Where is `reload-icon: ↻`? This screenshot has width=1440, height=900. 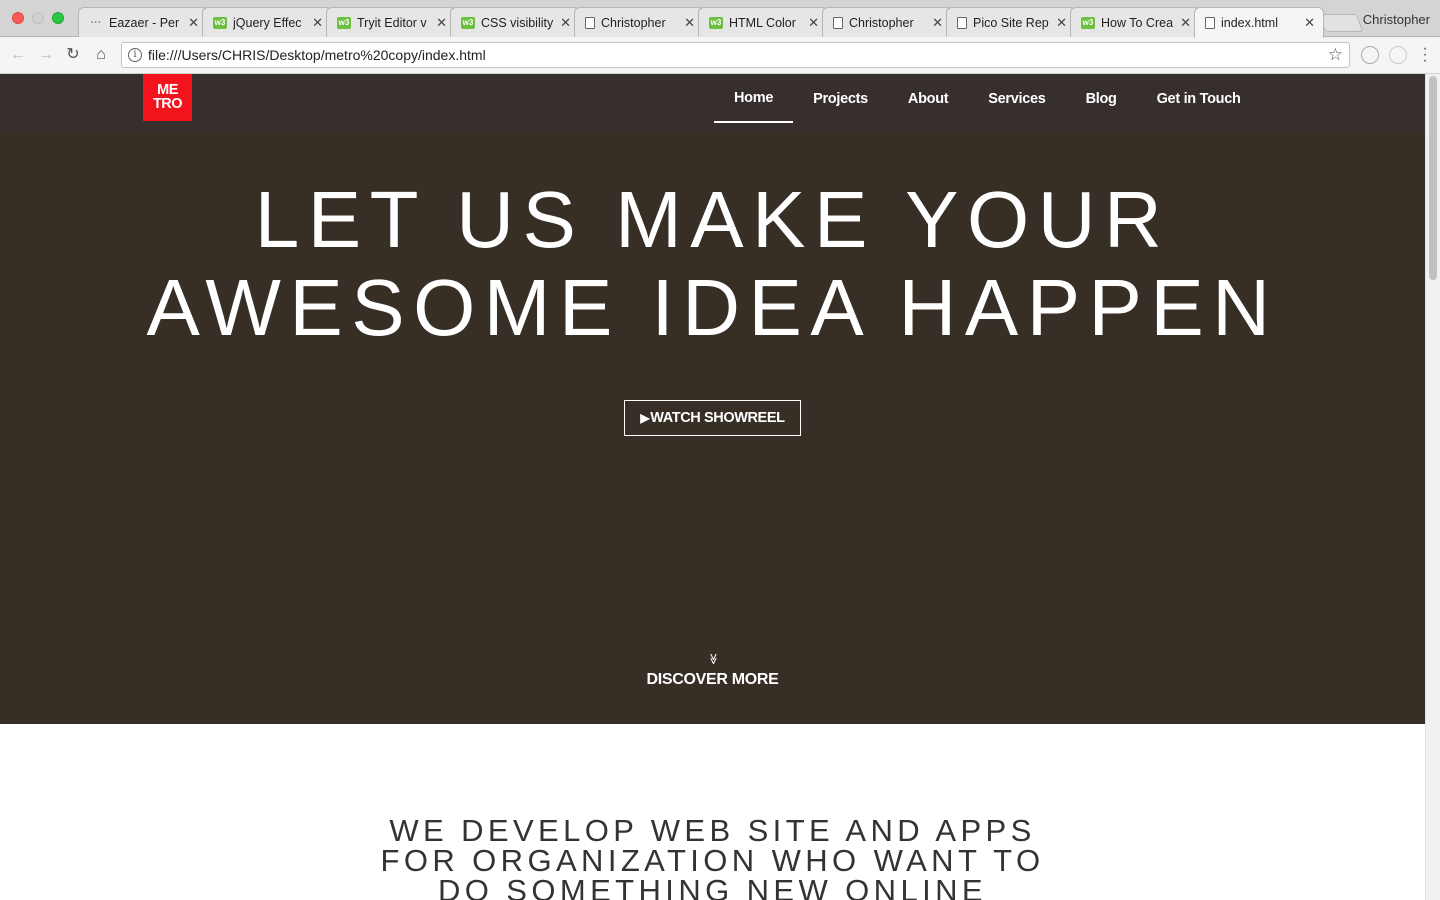 reload-icon: ↻ is located at coordinates (73, 55).